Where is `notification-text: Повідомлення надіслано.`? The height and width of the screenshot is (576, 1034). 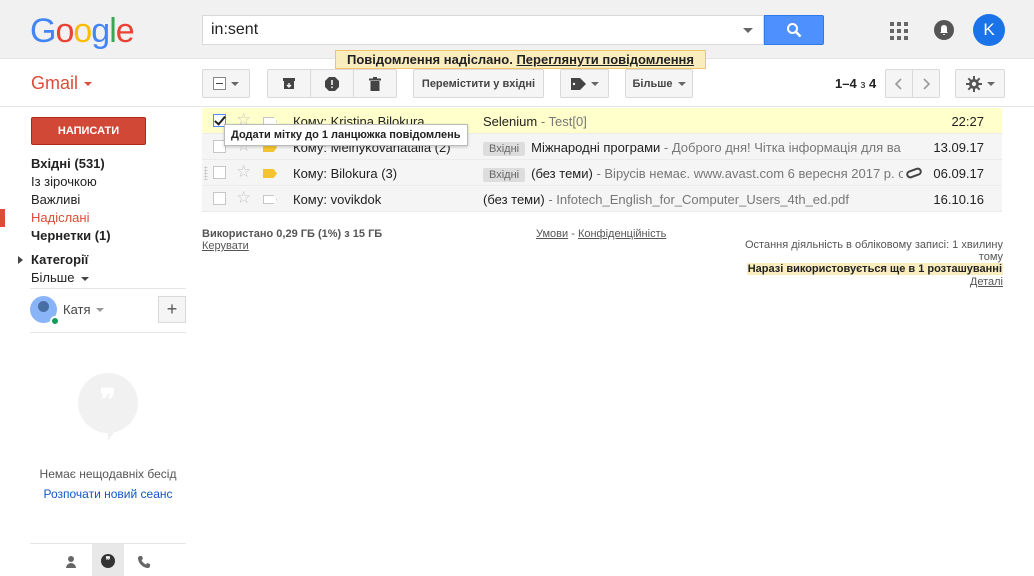 notification-text: Повідомлення надіслано. is located at coordinates (430, 59).